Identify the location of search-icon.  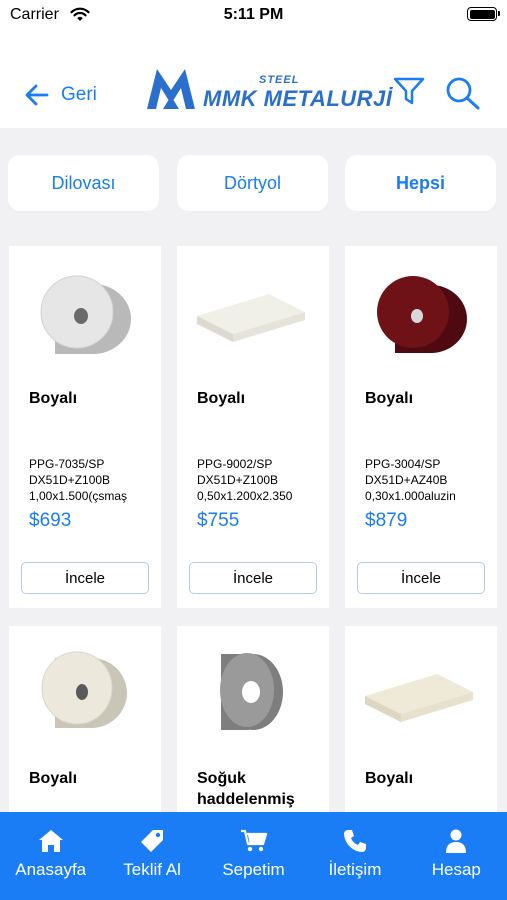
(463, 93).